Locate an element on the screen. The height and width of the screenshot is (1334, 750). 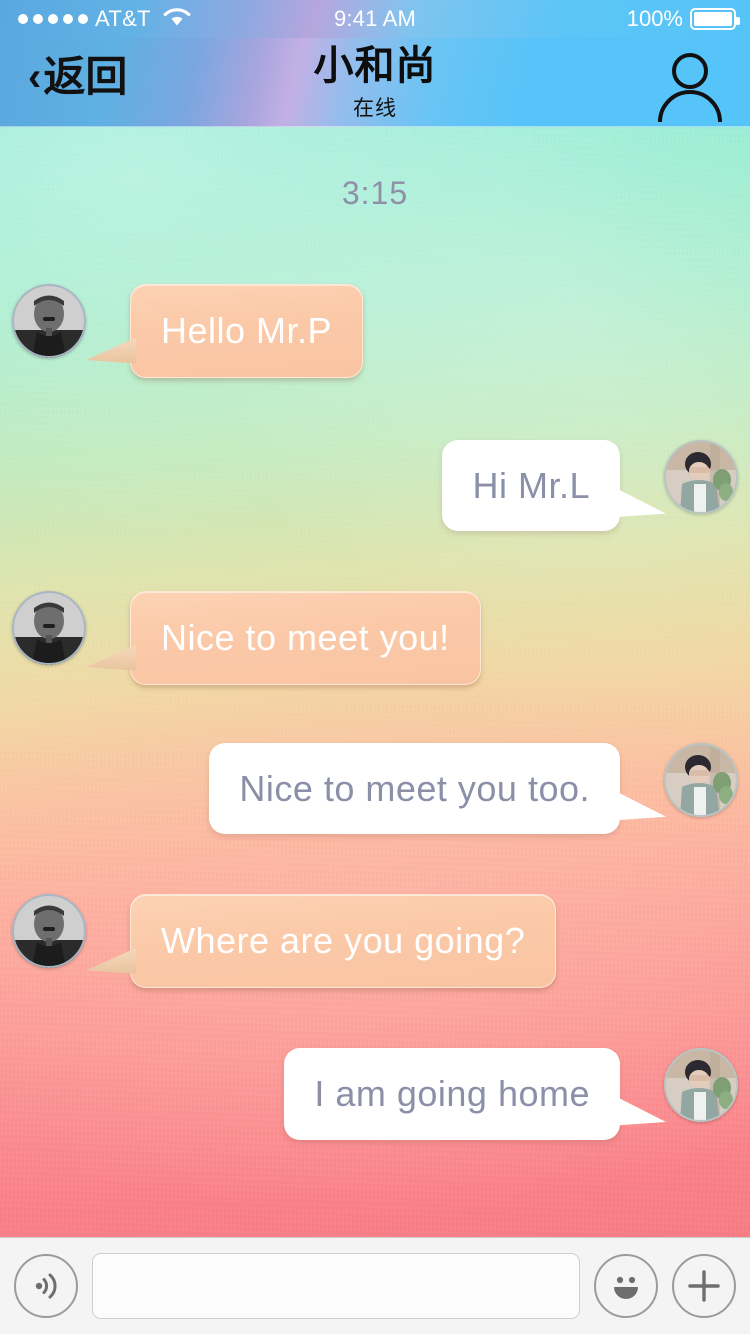
profile-button is located at coordinates (690, 84).